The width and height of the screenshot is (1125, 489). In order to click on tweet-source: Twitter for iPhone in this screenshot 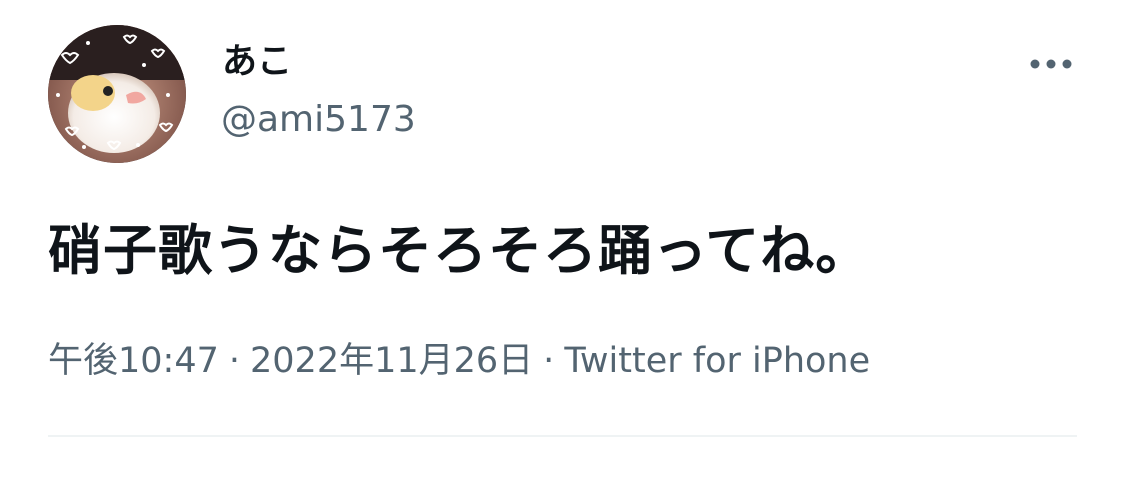, I will do `click(717, 361)`.